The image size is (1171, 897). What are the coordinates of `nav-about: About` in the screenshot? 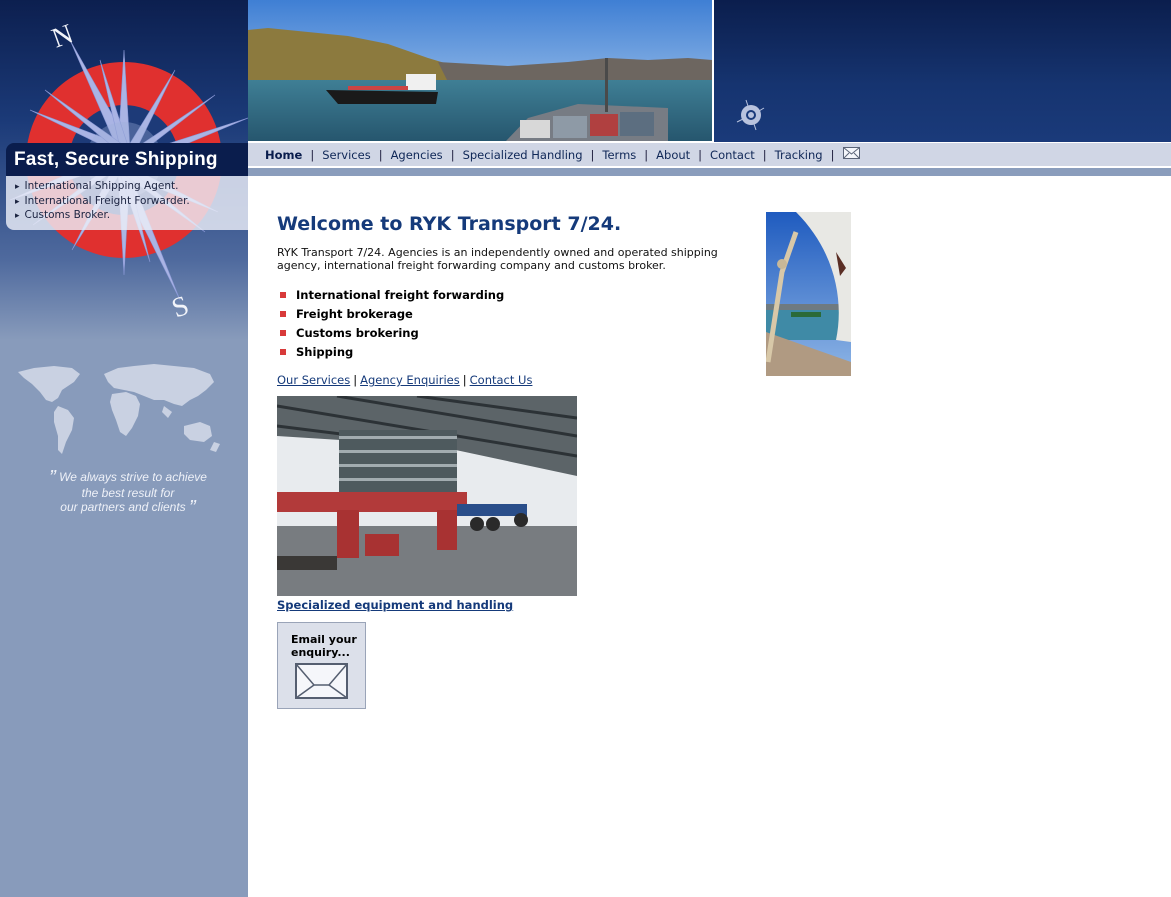 It's located at (673, 155).